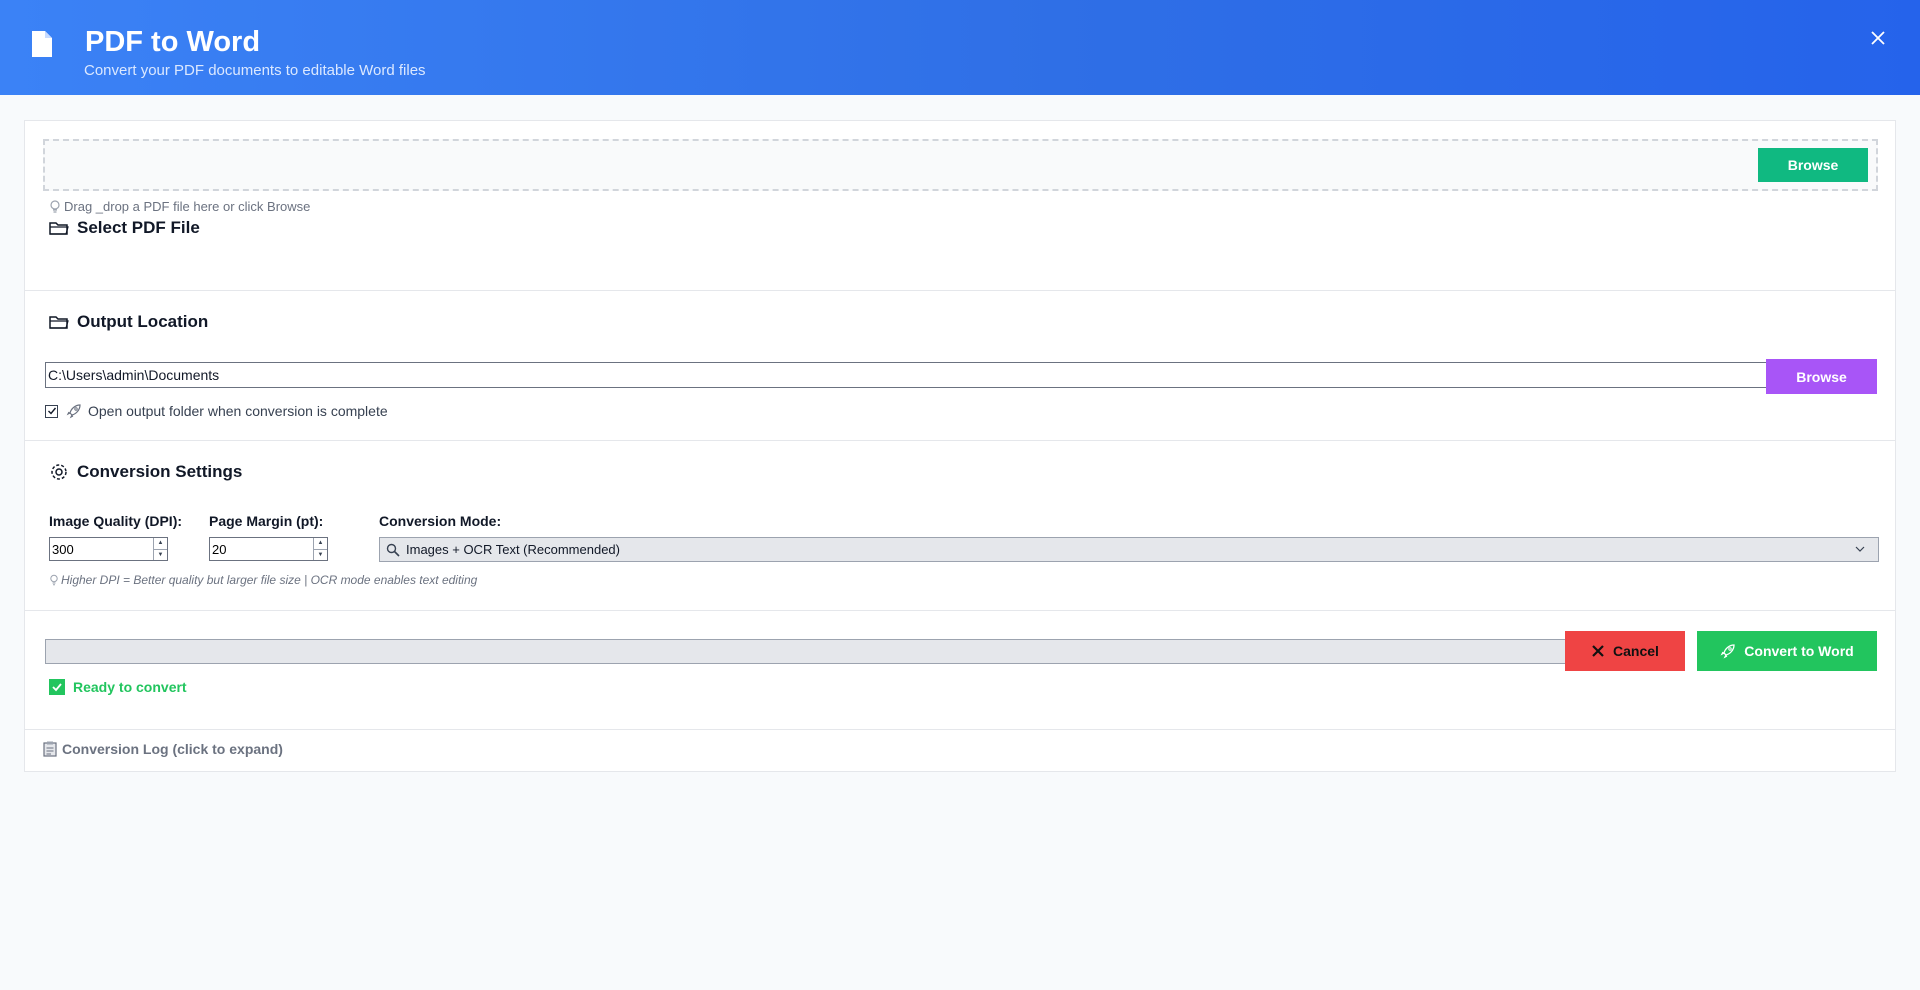 The height and width of the screenshot is (990, 1920). What do you see at coordinates (266, 521) in the screenshot?
I see `margin-label: Page Margin (pt):` at bounding box center [266, 521].